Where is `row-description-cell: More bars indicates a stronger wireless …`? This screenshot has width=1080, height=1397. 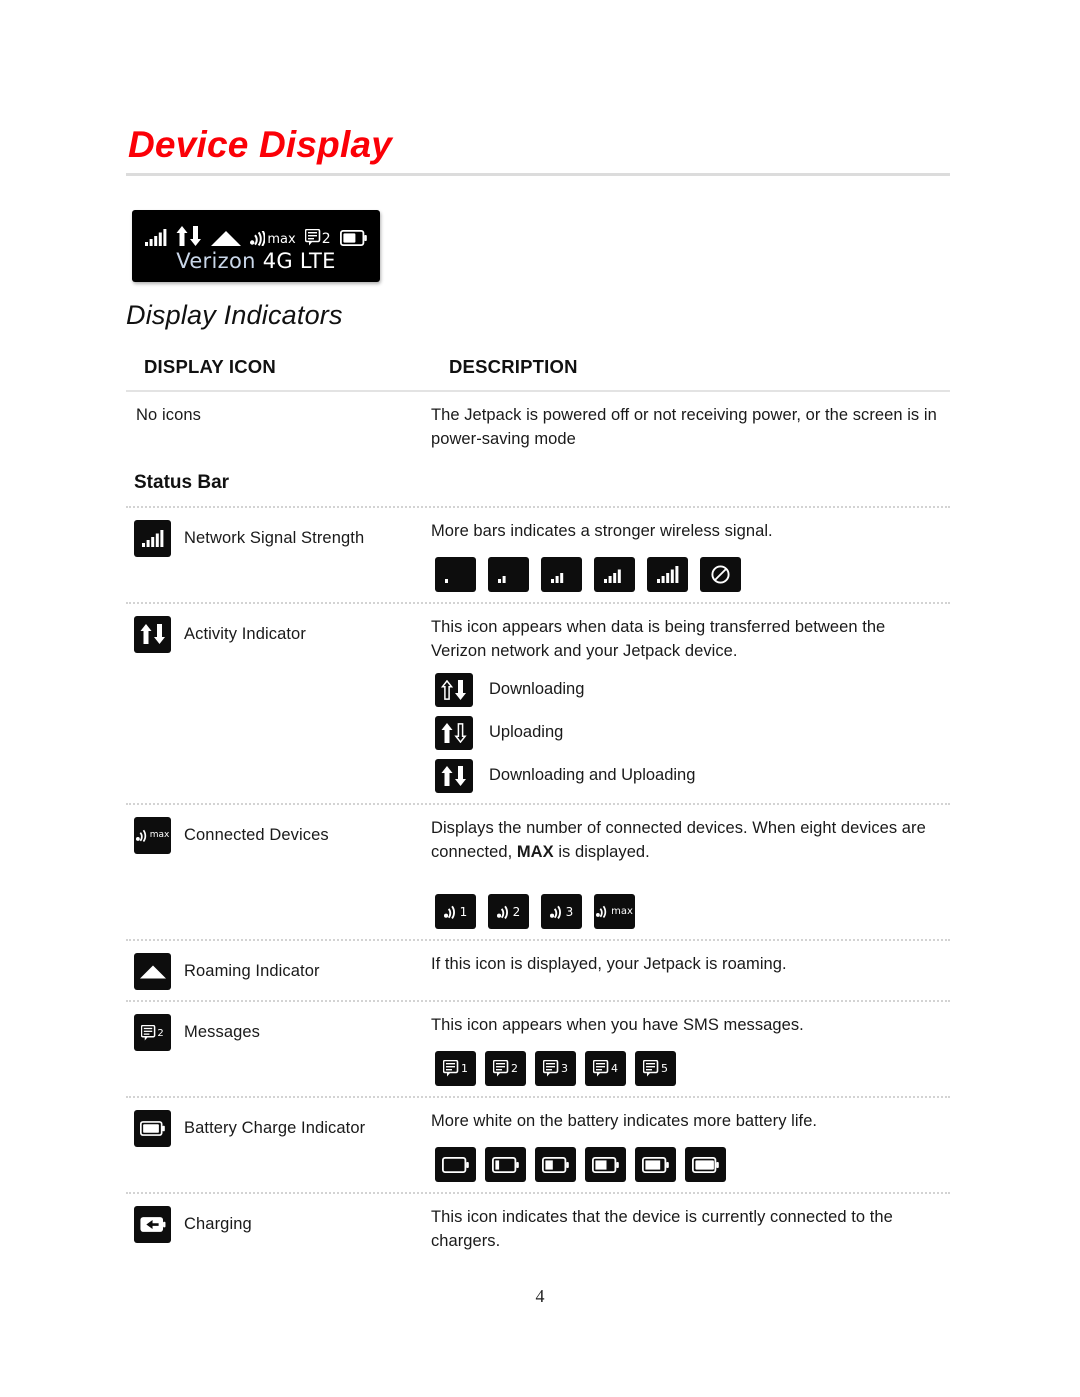
row-description-cell: More bars indicates a stronger wireless … is located at coordinates (690, 556).